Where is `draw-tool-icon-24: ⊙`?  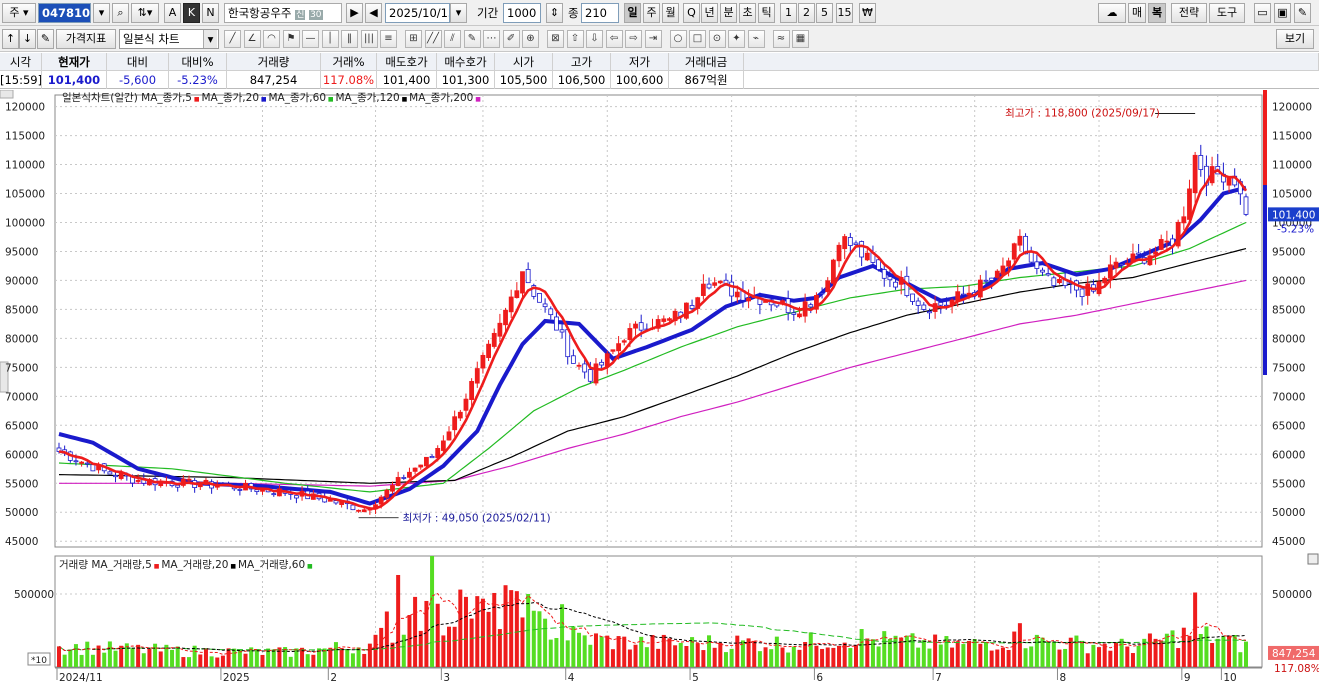 draw-tool-icon-24: ⊙ is located at coordinates (717, 39).